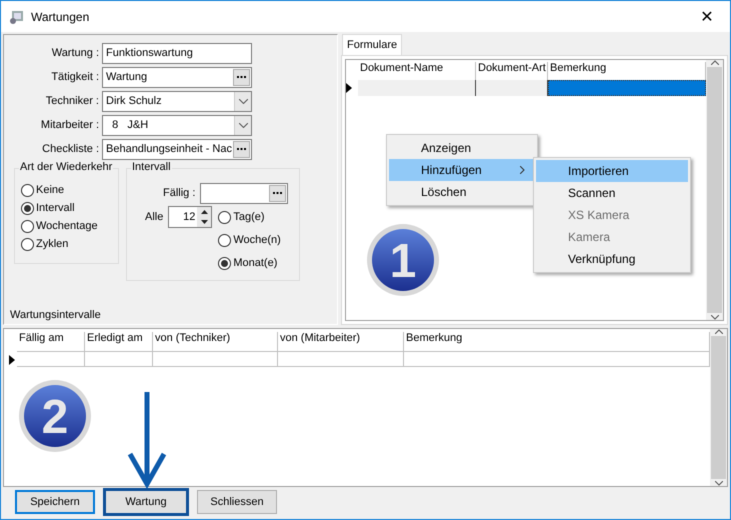 The image size is (731, 520). I want to click on menu-item: Hinzufügen, so click(462, 170).